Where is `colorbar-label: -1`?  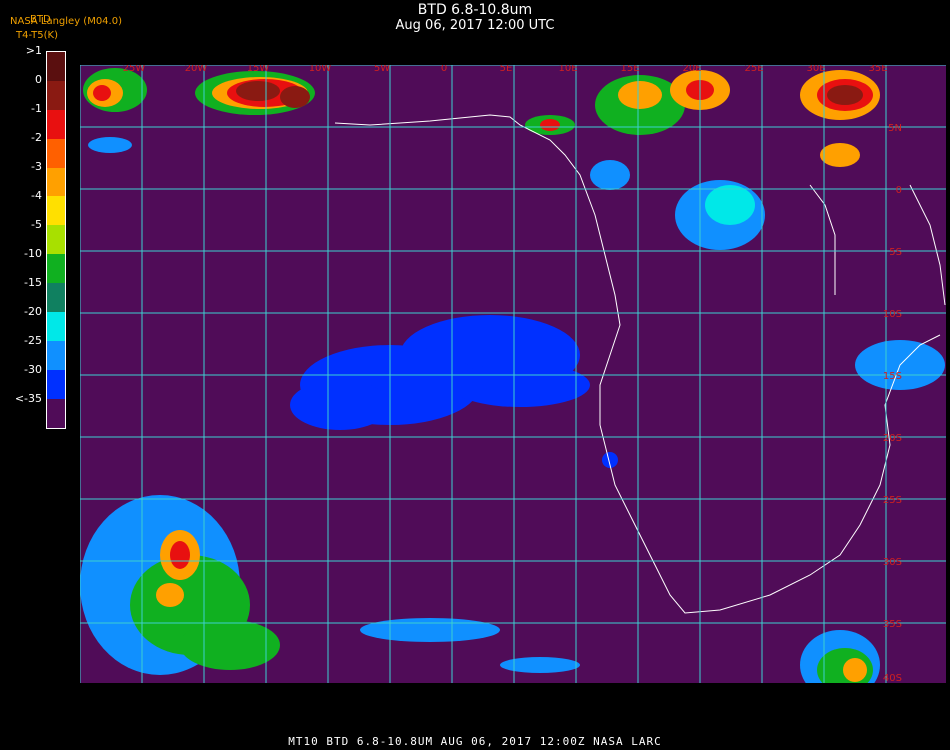
colorbar-label: -1 is located at coordinates (36, 108).